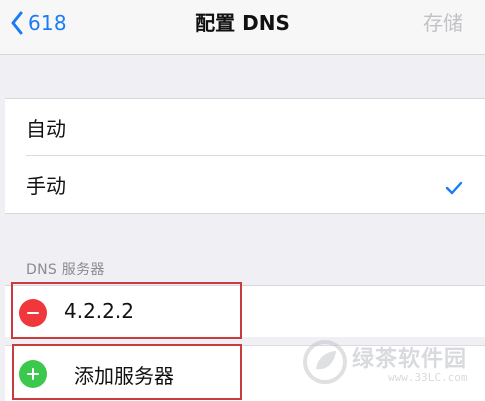 The width and height of the screenshot is (485, 401). Describe the element at coordinates (124, 376) in the screenshot. I see `add-server-label: 添加服务器` at that location.